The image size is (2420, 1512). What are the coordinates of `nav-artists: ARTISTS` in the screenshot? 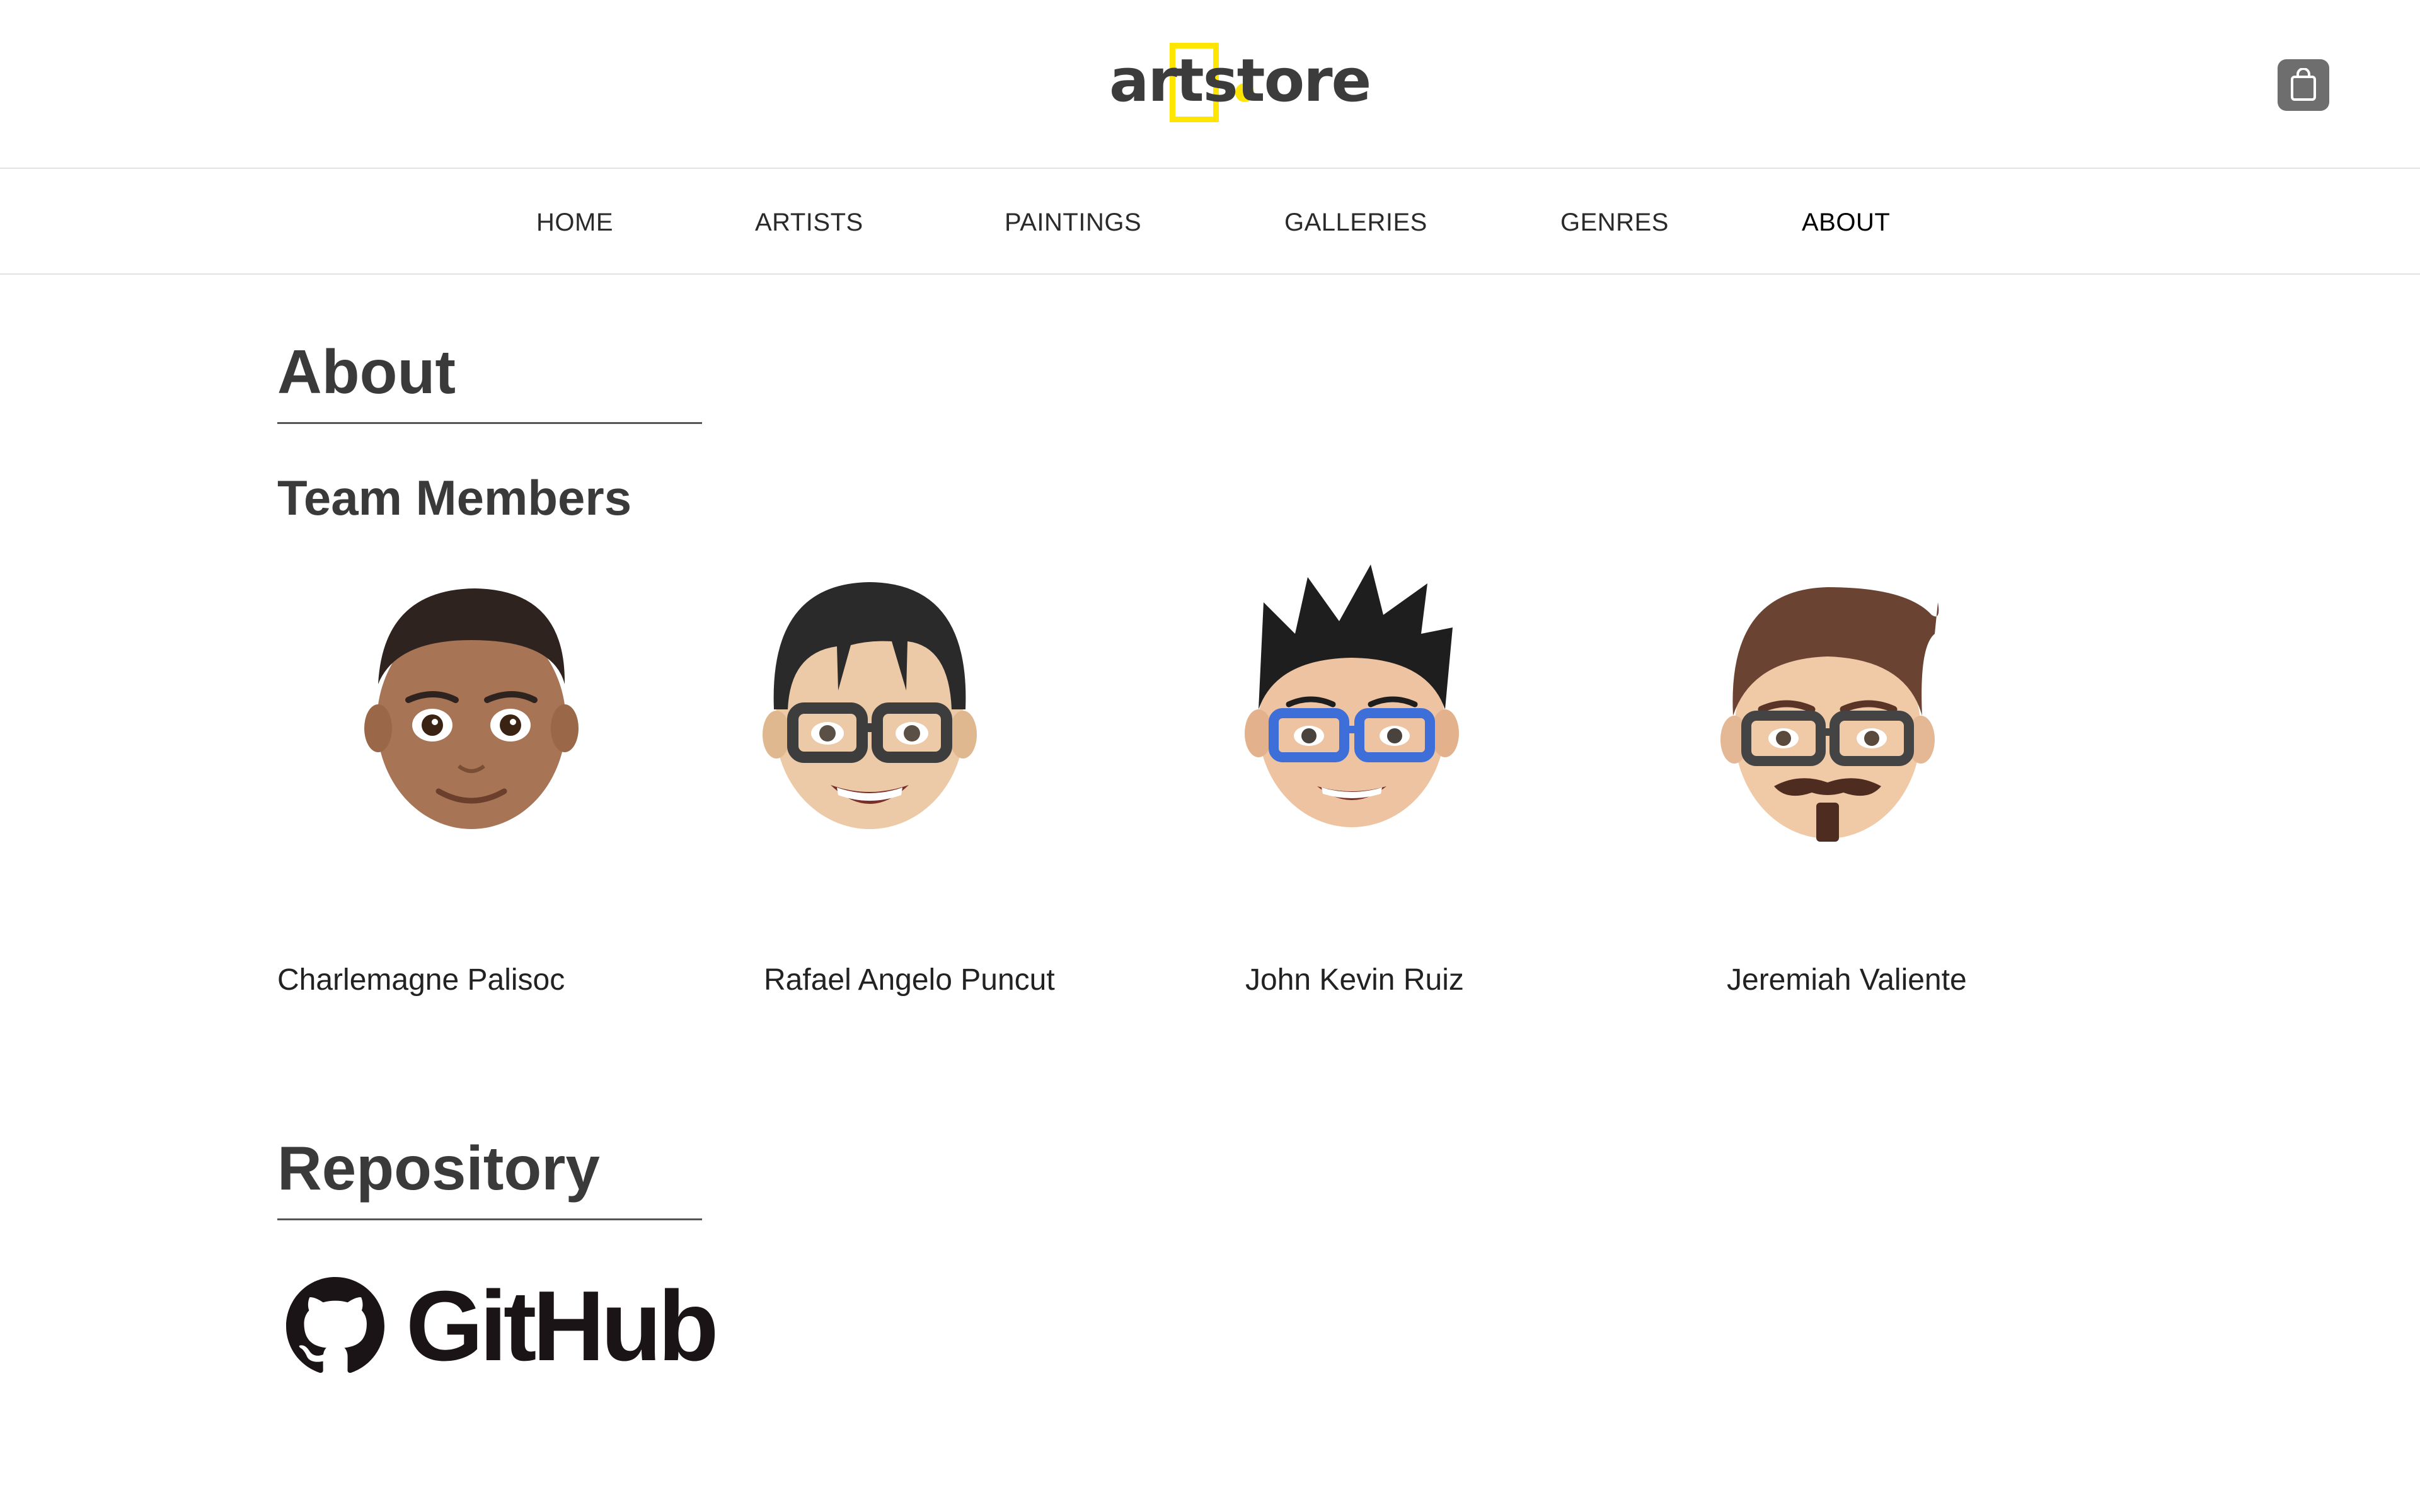 It's located at (809, 222).